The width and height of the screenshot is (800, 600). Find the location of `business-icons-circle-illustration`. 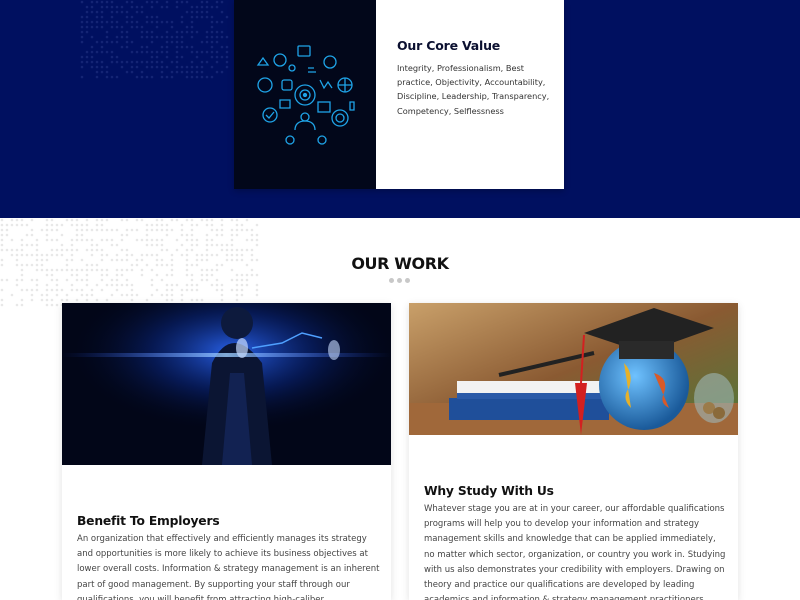

business-icons-circle-illustration is located at coordinates (305, 94).